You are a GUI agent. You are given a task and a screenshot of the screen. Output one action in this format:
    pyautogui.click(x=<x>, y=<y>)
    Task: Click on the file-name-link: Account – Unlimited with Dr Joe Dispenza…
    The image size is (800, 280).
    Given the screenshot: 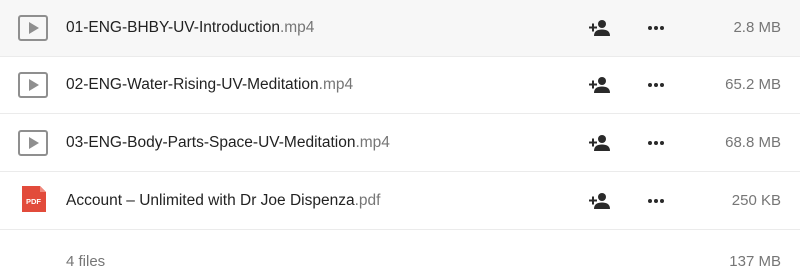 What is the action you would take?
    pyautogui.click(x=223, y=201)
    